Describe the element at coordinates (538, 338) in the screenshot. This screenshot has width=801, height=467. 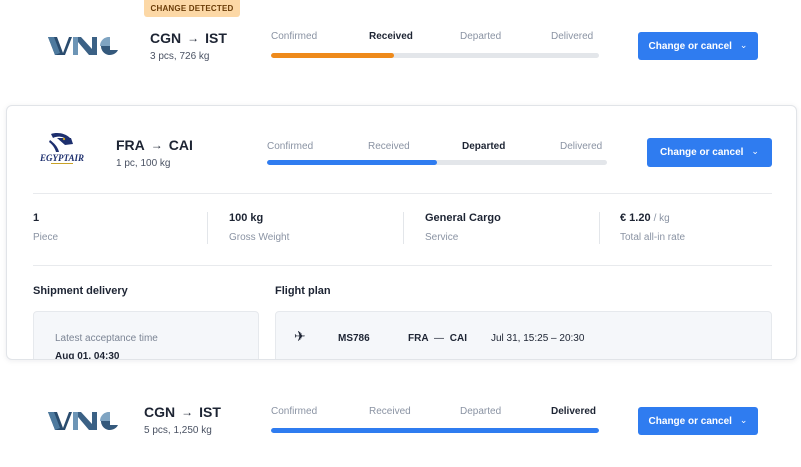
I see `flight-time: Jul 31, 15:25 – 20:30` at that location.